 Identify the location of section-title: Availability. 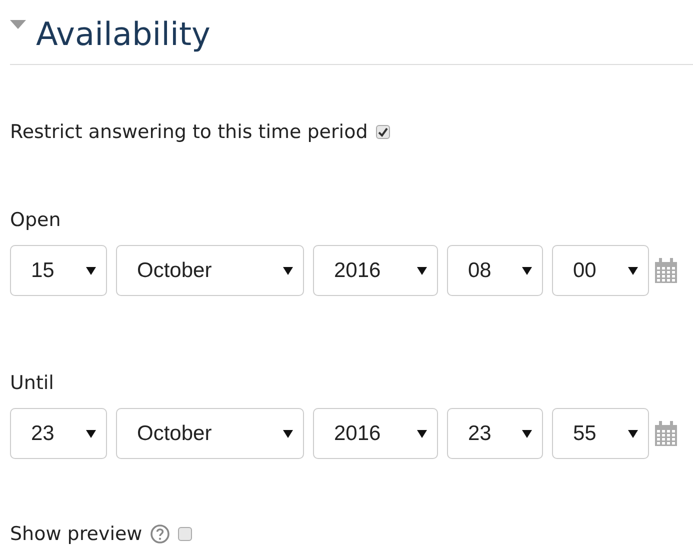
(123, 34).